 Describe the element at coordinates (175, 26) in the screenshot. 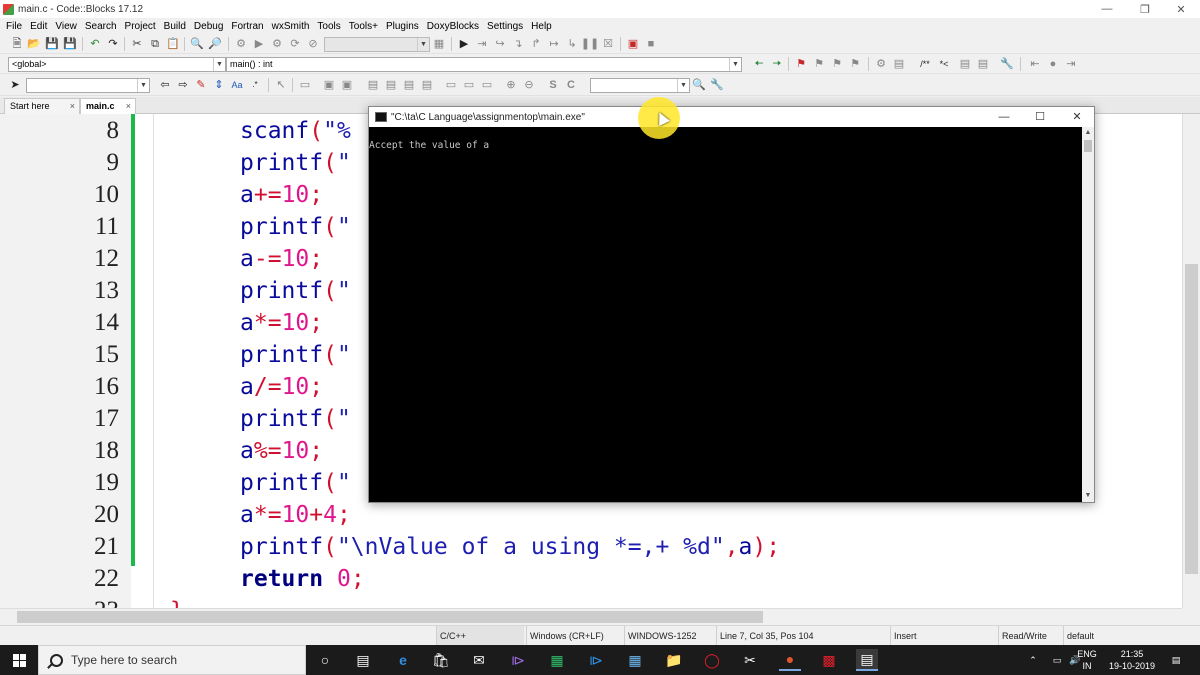

I see `menu-build: Build` at that location.